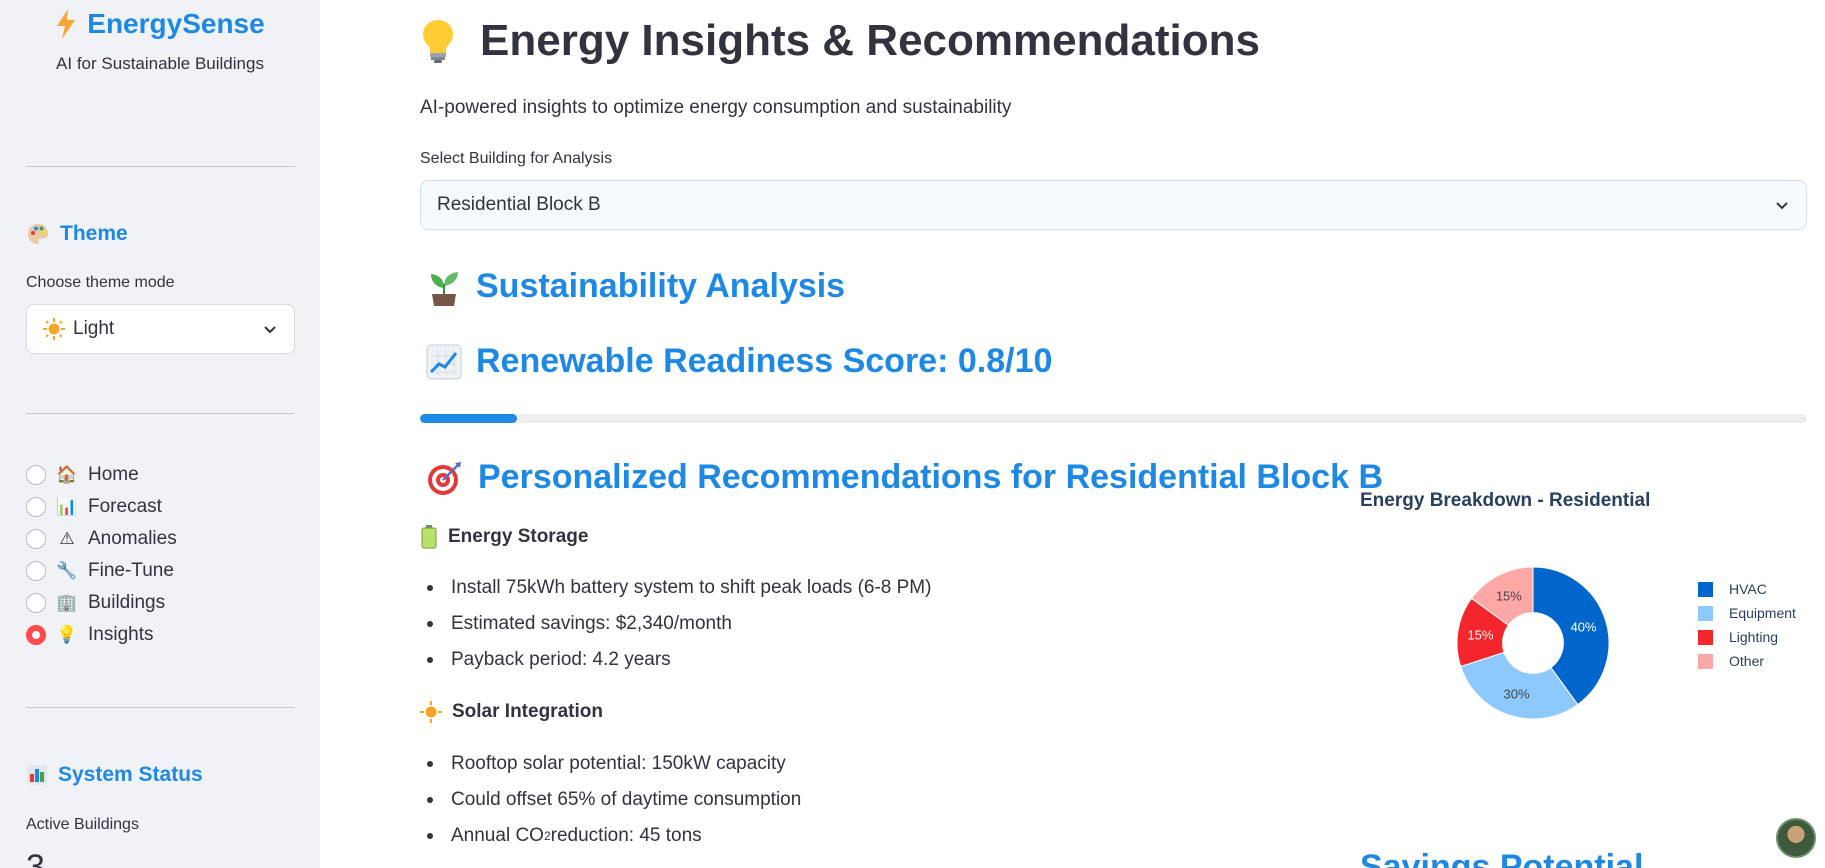  Describe the element at coordinates (67, 506) in the screenshot. I see `bar-chart-icon: 📊` at that location.